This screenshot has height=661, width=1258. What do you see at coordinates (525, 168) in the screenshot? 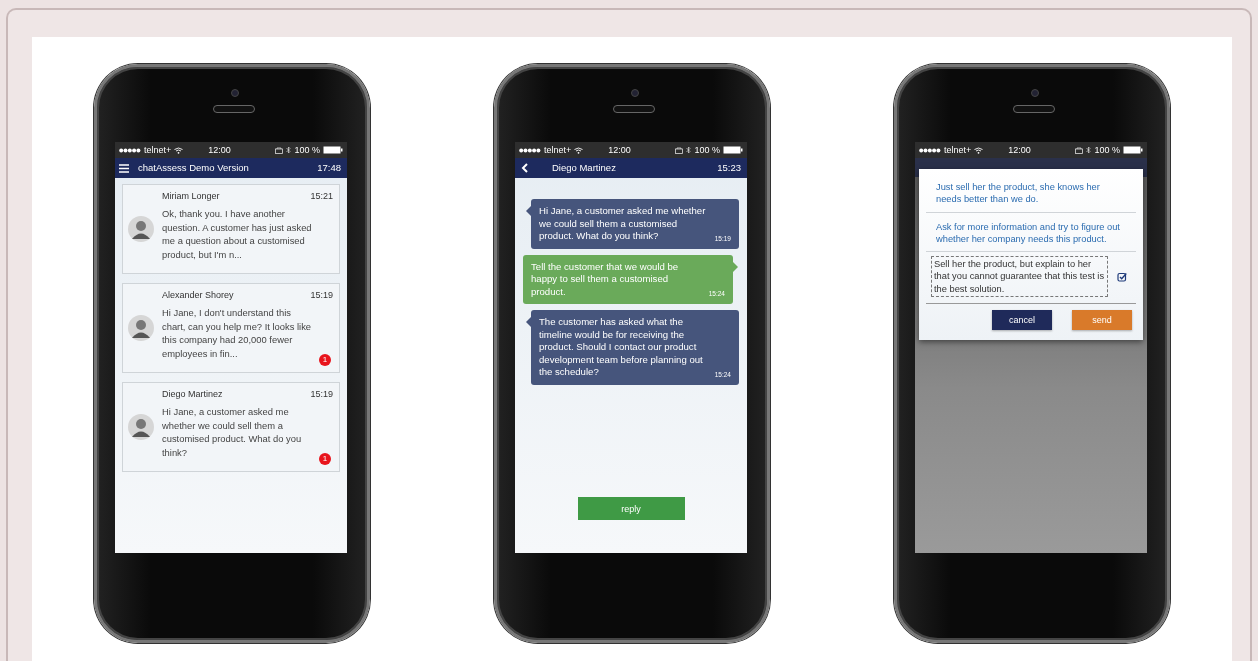
I see `back-icon` at bounding box center [525, 168].